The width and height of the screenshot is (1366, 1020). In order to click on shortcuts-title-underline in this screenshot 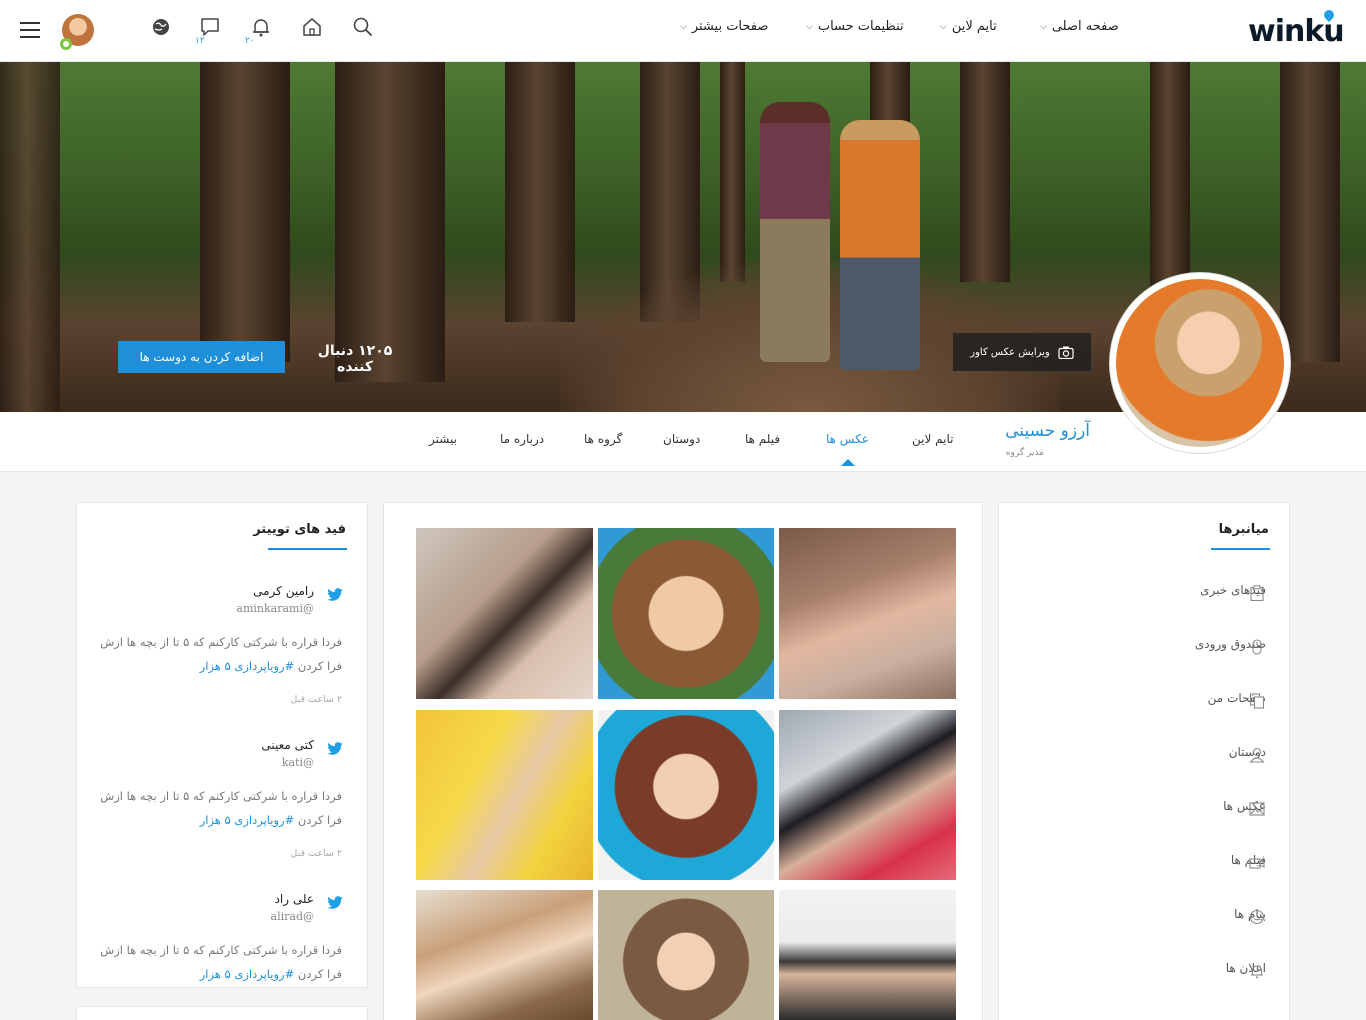, I will do `click(1240, 549)`.